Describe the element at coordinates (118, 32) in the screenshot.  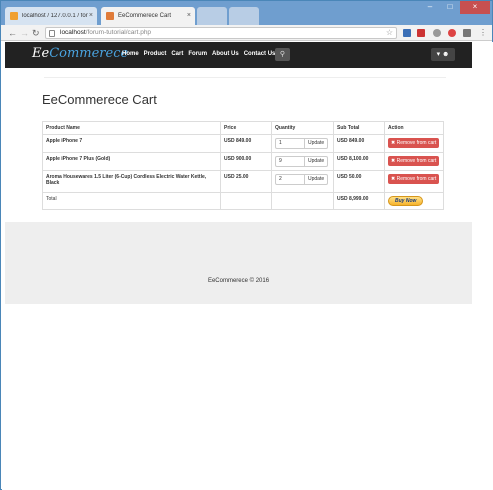
I see `address-path: /forum-tutorial/cart.php` at that location.